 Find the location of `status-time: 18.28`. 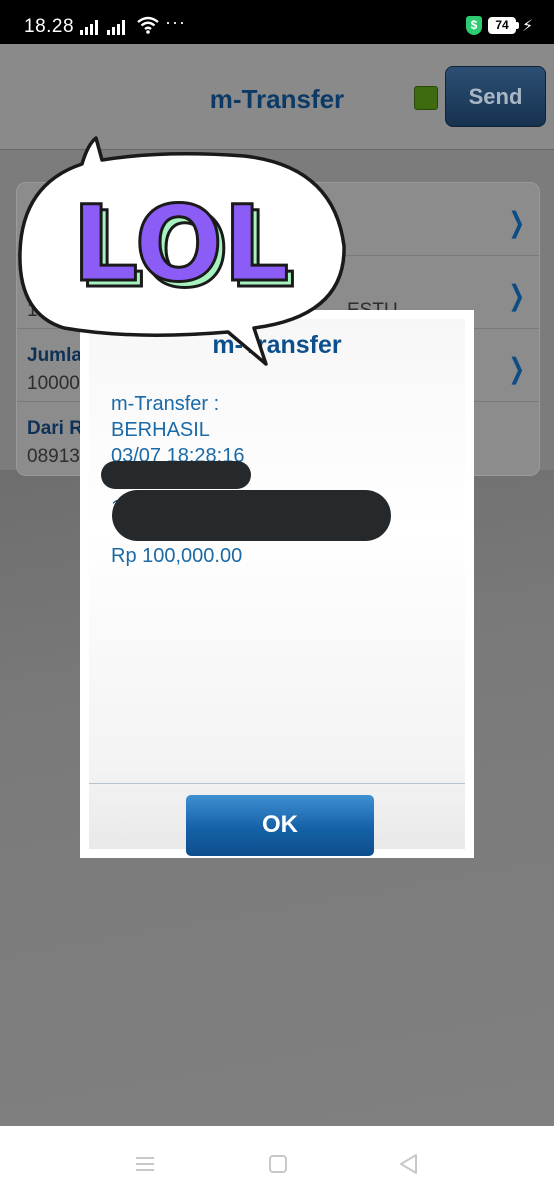

status-time: 18.28 is located at coordinates (49, 26).